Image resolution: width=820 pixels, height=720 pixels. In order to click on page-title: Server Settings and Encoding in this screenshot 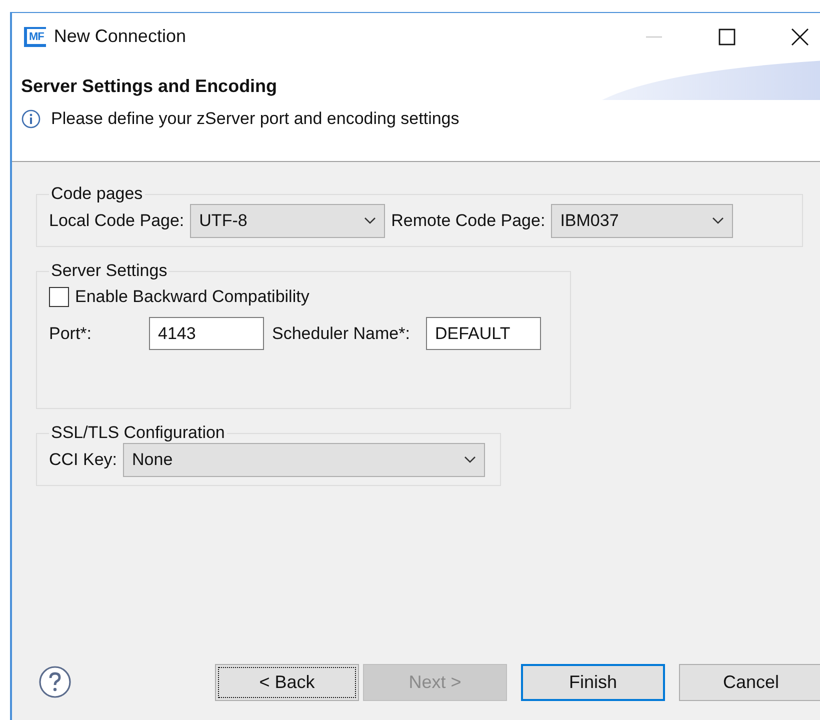, I will do `click(149, 86)`.